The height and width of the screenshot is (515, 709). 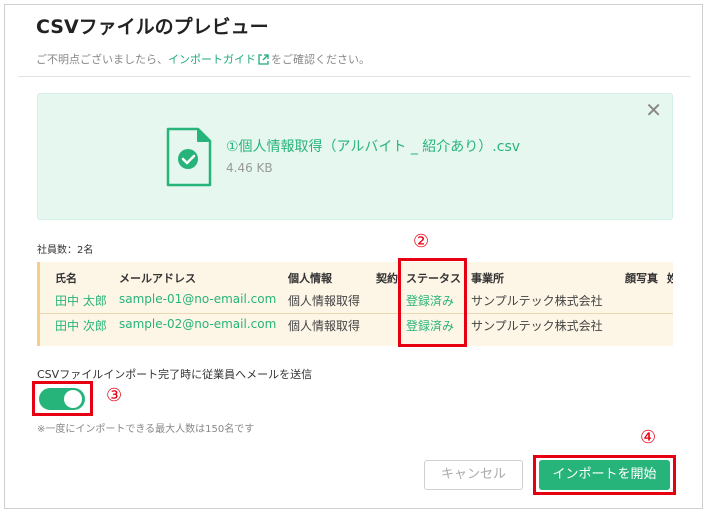 What do you see at coordinates (175, 374) in the screenshot?
I see `notify-label: CSVファイルインポート完了時に従業員へメールを送信` at bounding box center [175, 374].